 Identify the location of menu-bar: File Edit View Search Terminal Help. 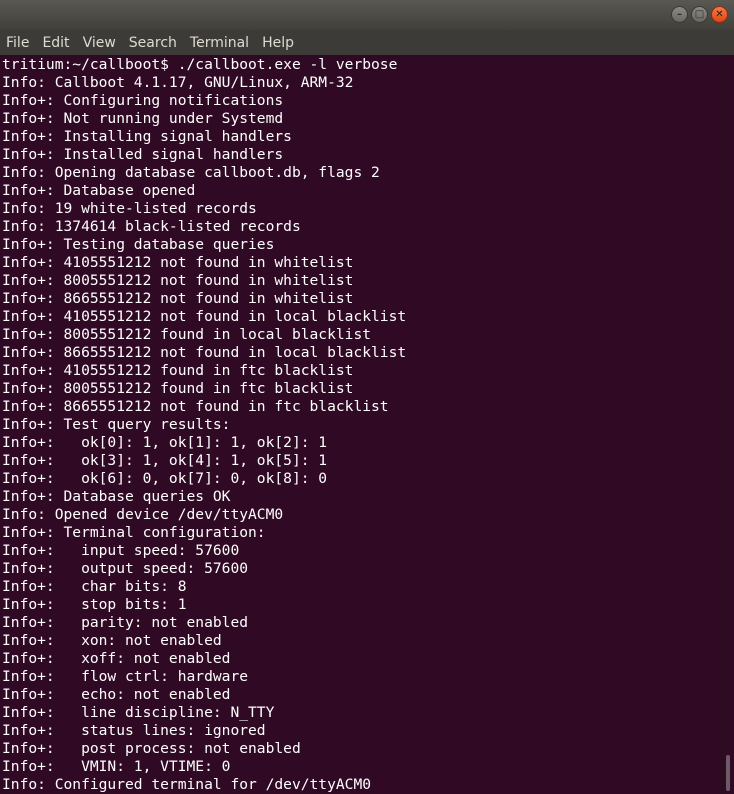
(367, 42).